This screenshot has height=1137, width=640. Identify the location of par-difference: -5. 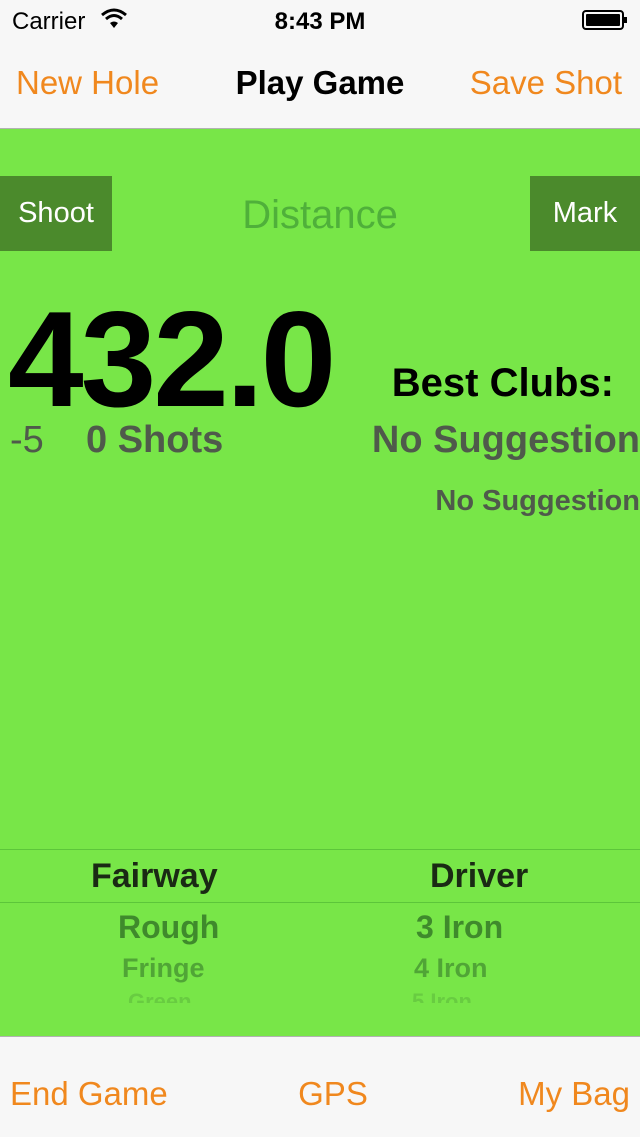
(27, 440).